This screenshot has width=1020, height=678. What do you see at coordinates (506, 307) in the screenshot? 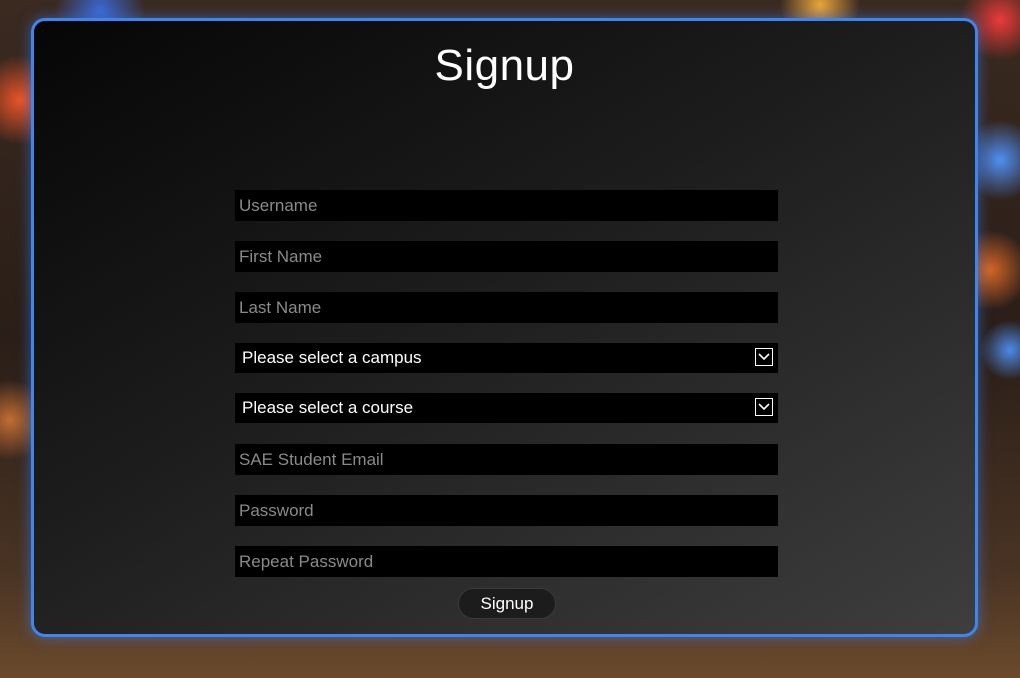
I see `last-name-input` at bounding box center [506, 307].